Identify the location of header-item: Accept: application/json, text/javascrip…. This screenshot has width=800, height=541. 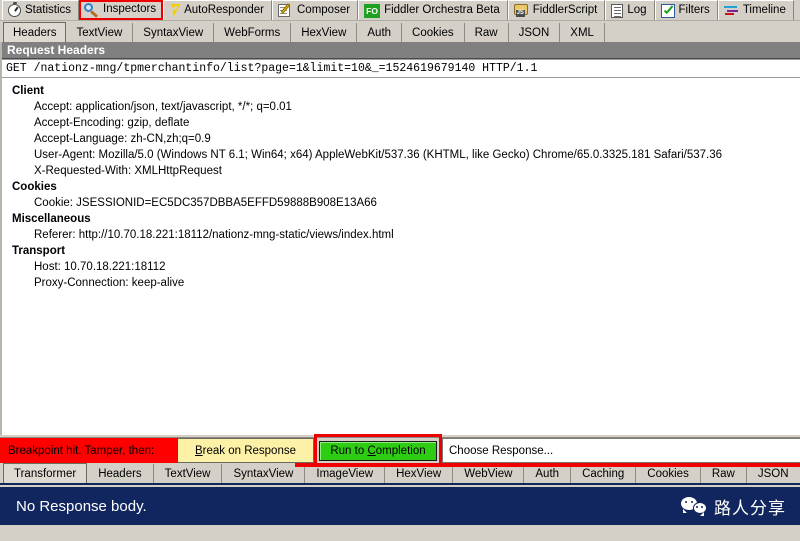
(406, 107).